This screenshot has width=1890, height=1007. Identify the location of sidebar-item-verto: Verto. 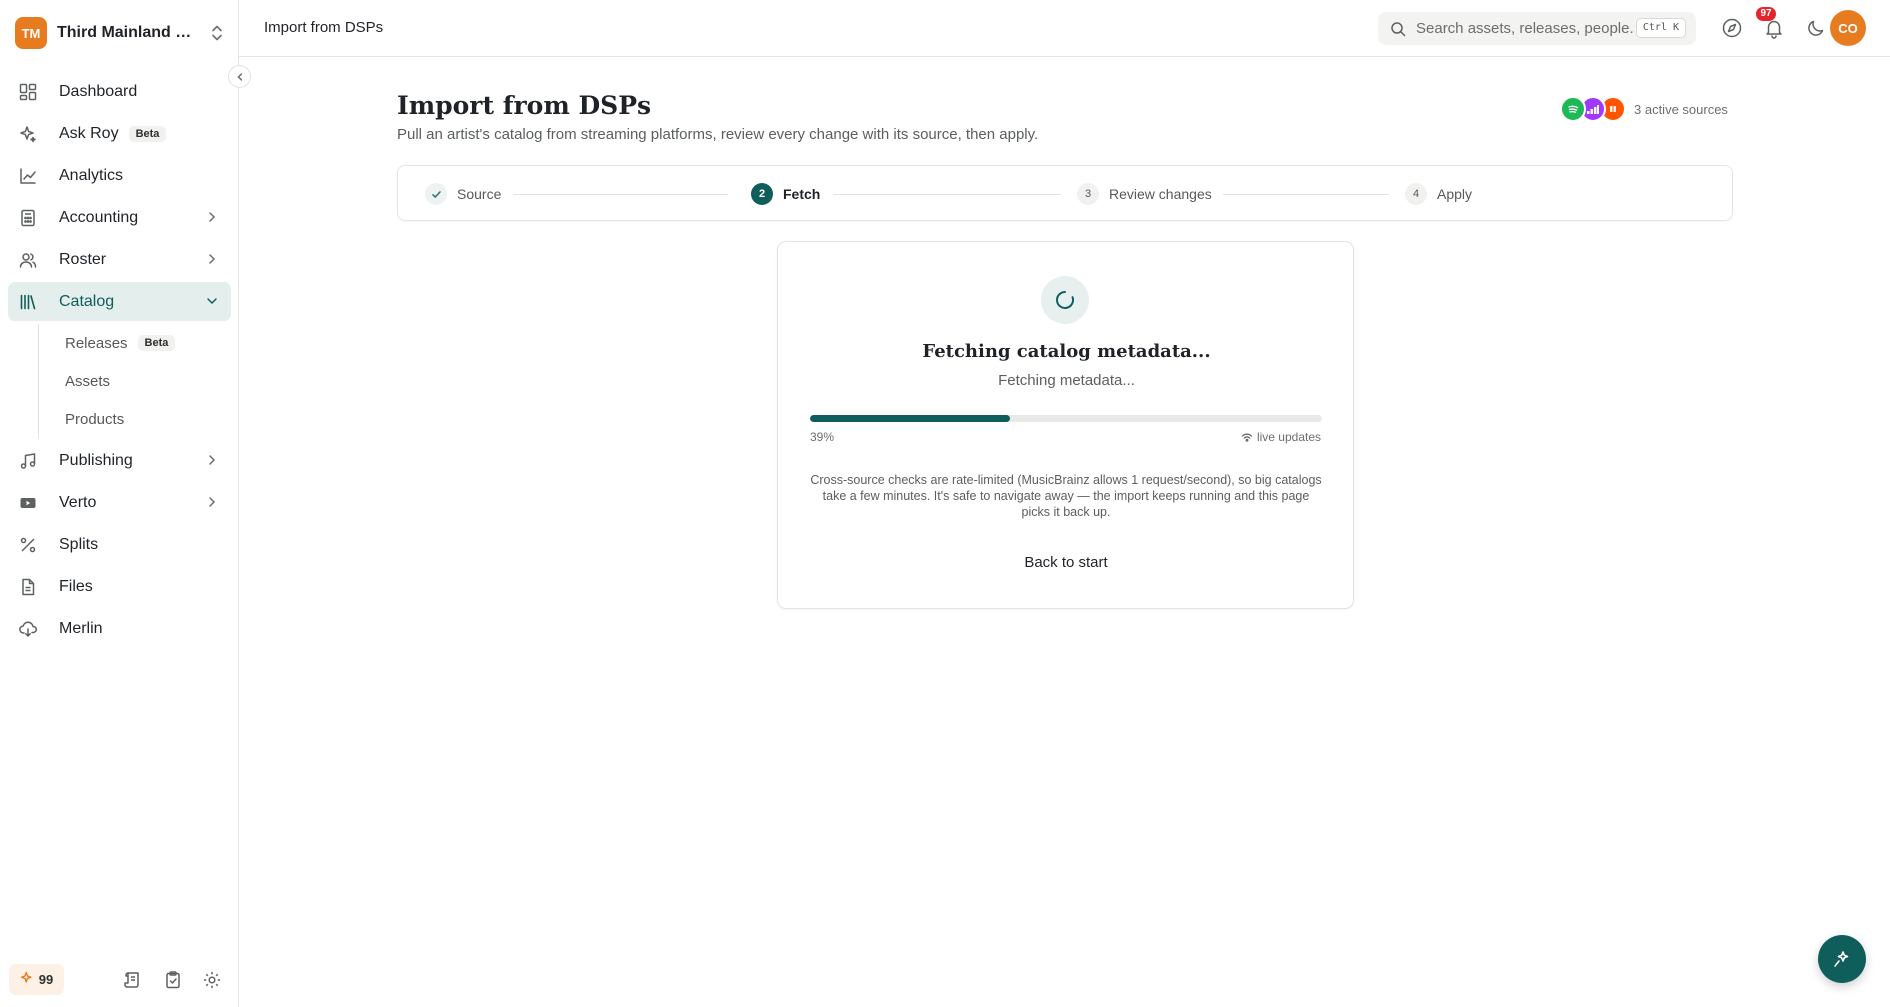
(119, 502).